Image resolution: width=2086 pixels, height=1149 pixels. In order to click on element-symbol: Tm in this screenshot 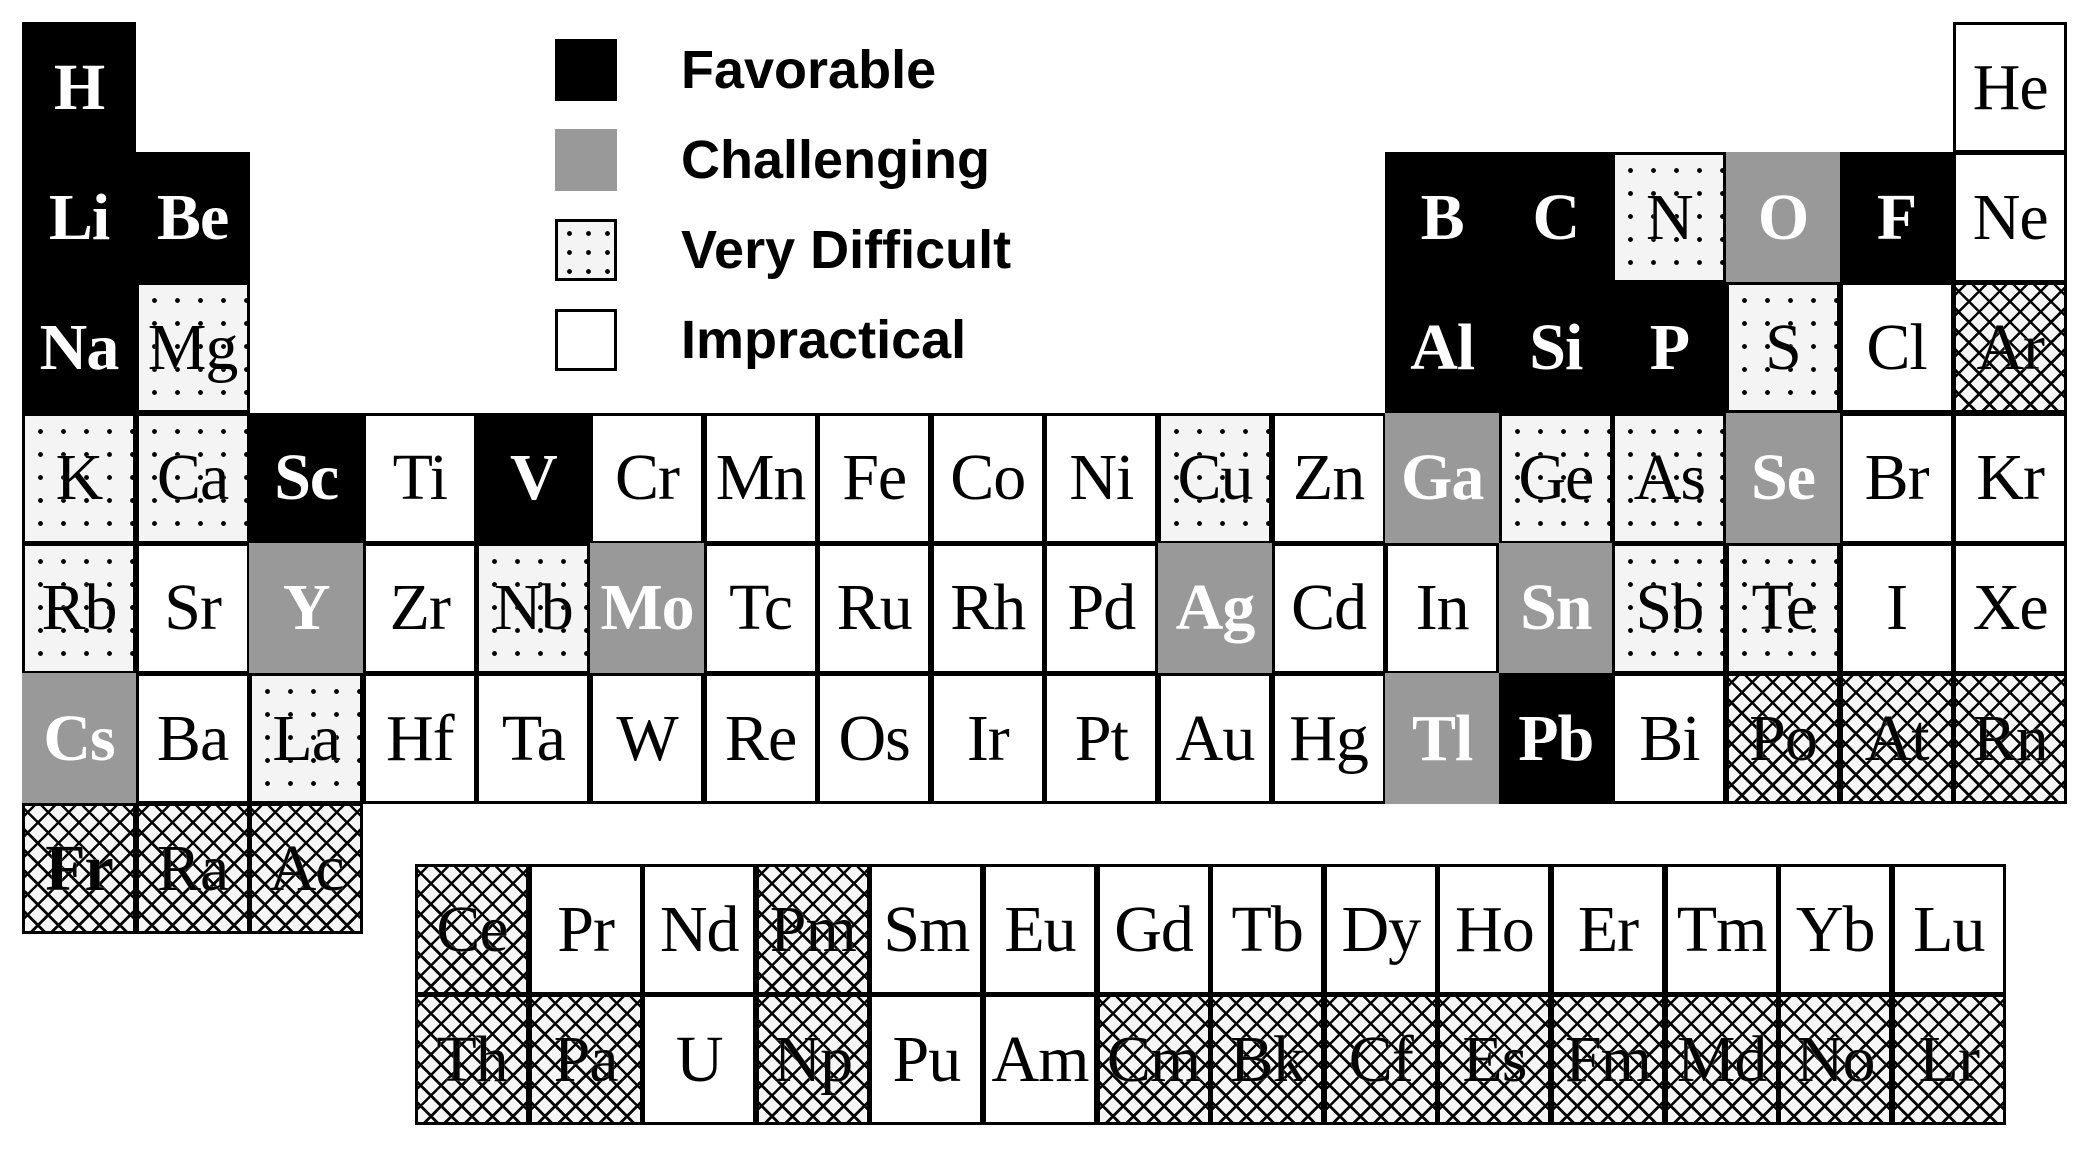, I will do `click(1722, 929)`.